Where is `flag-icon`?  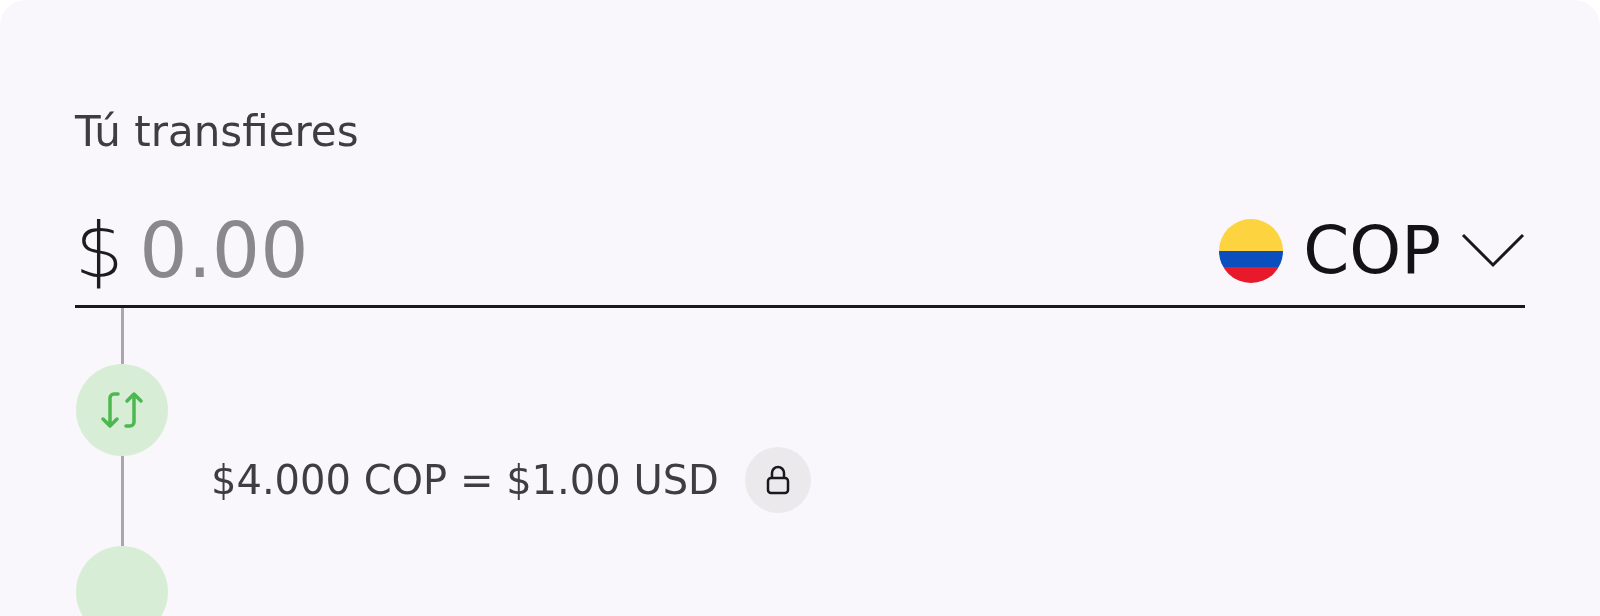
flag-icon is located at coordinates (1251, 250).